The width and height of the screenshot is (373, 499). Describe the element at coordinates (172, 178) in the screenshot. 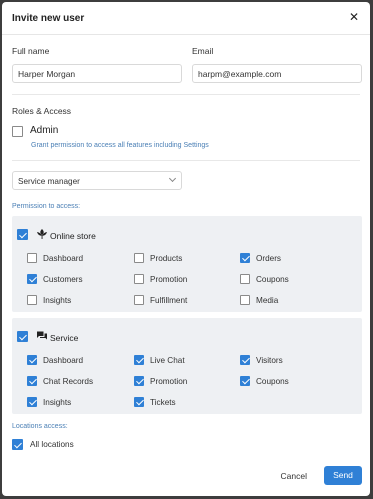

I see `chevron-down-icon` at that location.